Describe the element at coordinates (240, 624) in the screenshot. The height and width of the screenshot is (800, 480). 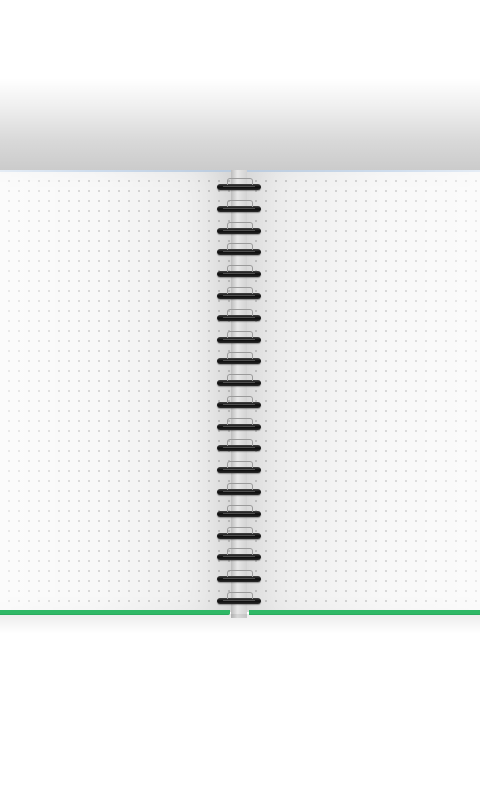
I see `bottom-shadow` at that location.